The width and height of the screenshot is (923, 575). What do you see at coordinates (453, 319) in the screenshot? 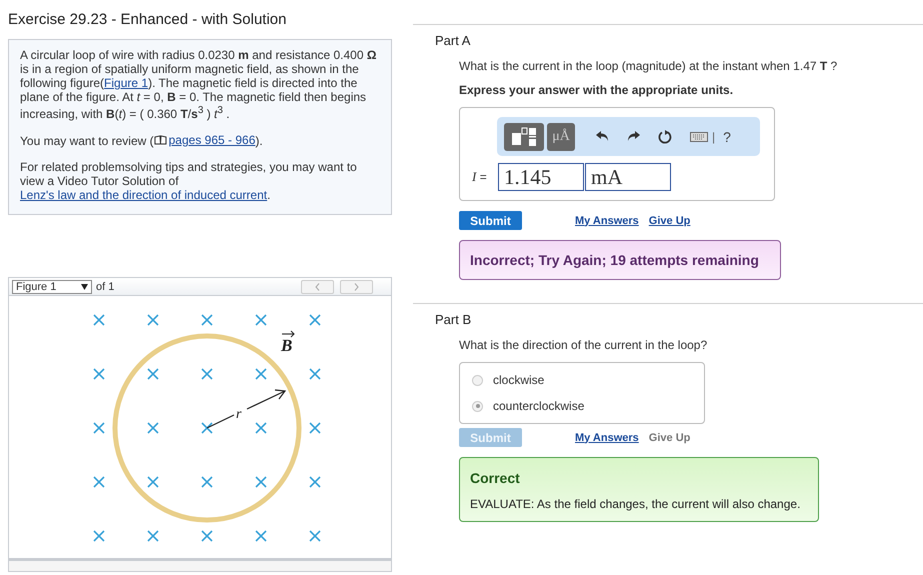
I see `part-title: Part B` at bounding box center [453, 319].